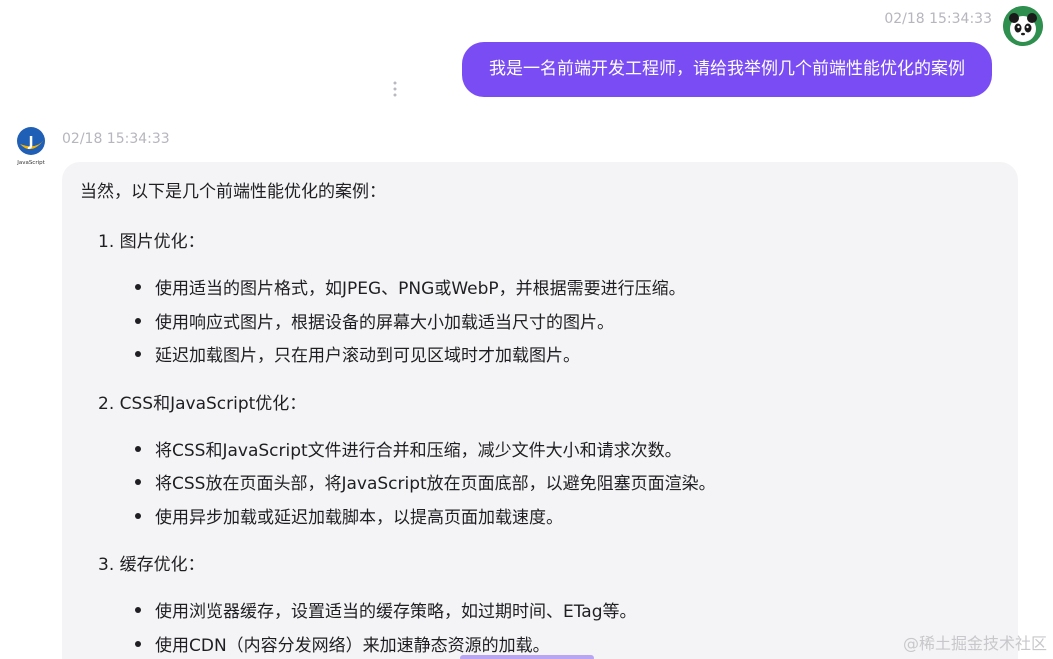 The height and width of the screenshot is (659, 1053). What do you see at coordinates (151, 242) in the screenshot?
I see `section-title: 1. 图片优化：` at bounding box center [151, 242].